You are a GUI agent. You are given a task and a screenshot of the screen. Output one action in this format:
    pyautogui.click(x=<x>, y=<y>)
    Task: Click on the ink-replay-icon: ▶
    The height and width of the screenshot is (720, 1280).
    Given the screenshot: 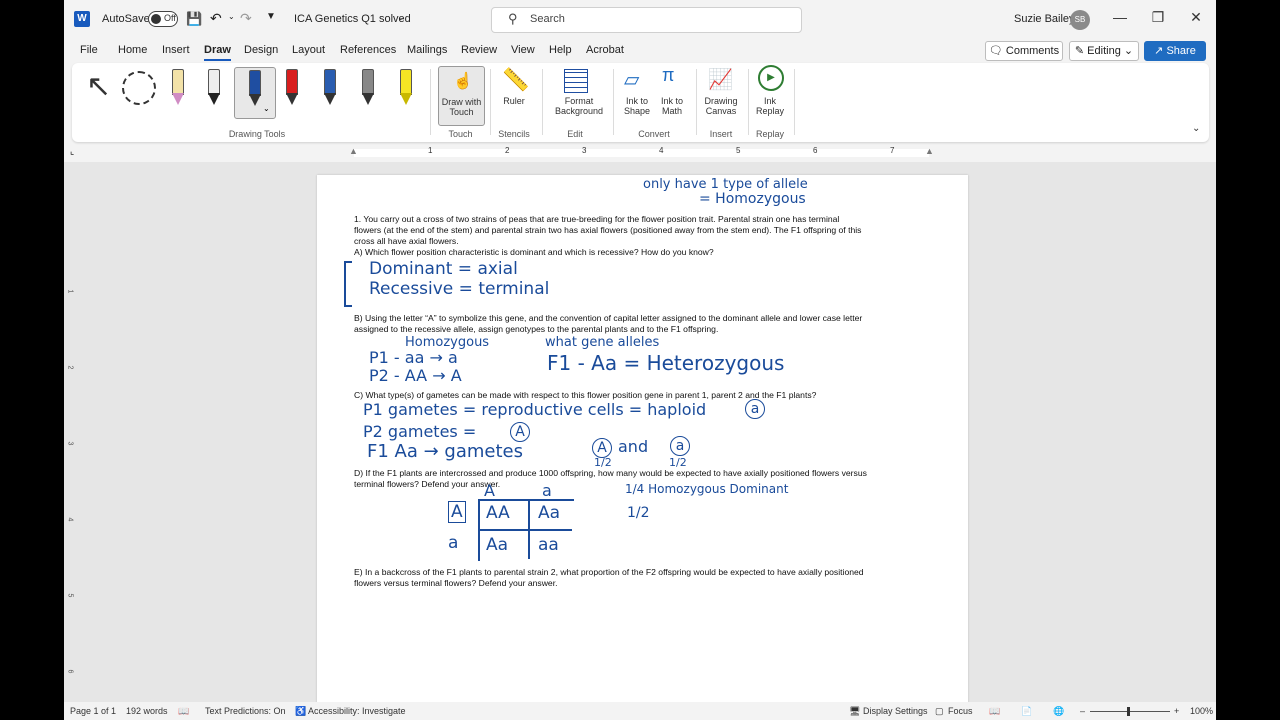 What is the action you would take?
    pyautogui.click(x=771, y=78)
    